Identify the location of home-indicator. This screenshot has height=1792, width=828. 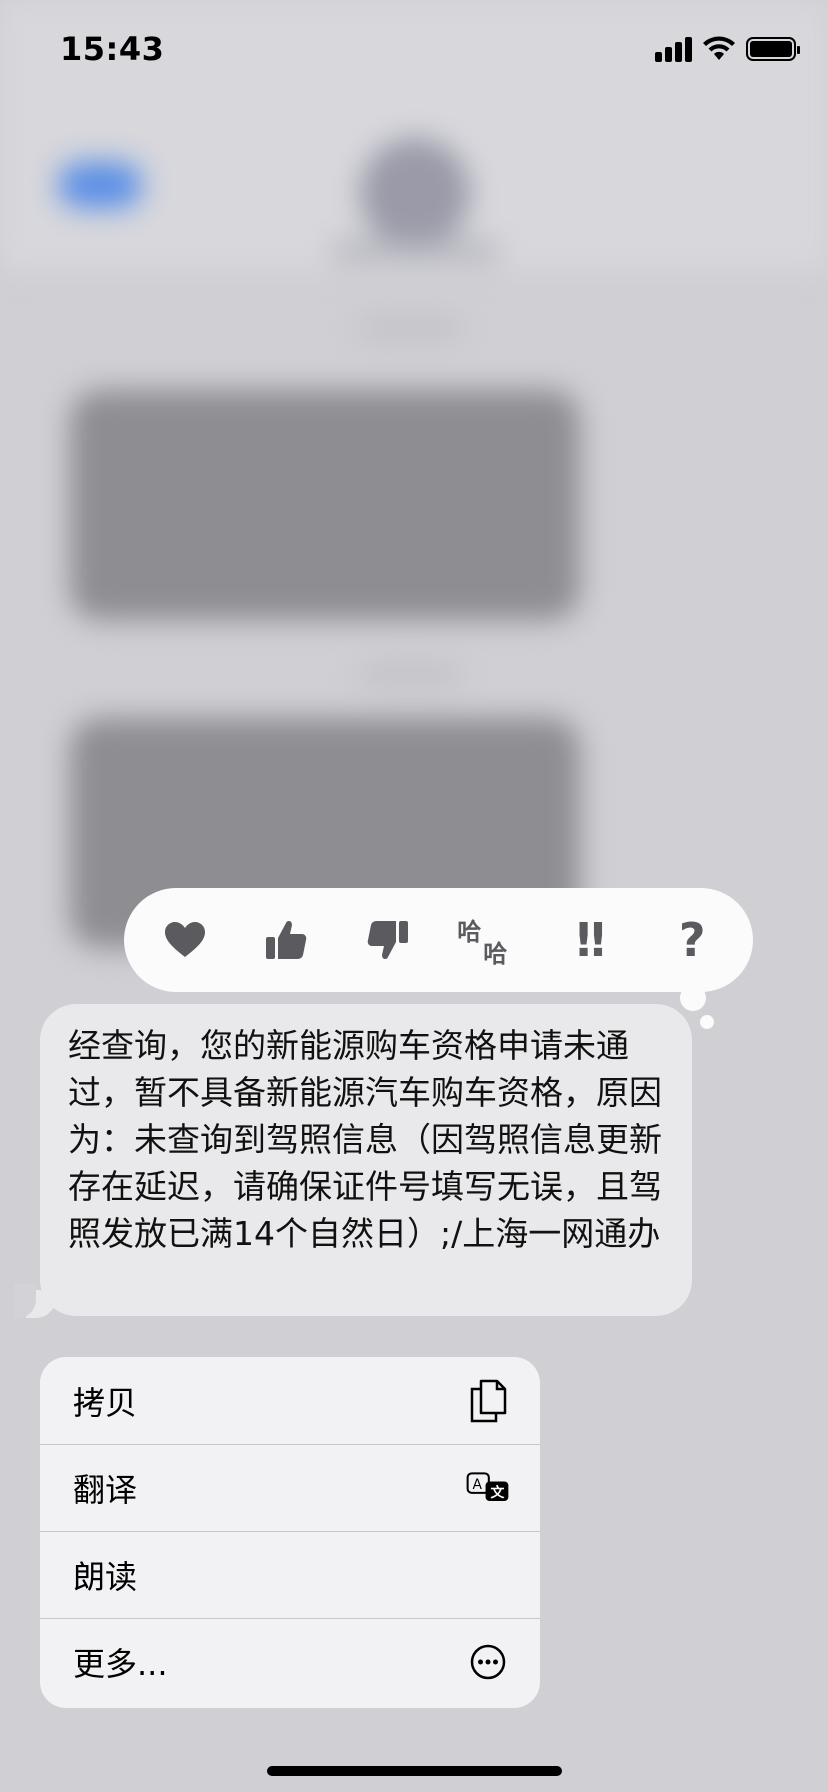
(414, 1771).